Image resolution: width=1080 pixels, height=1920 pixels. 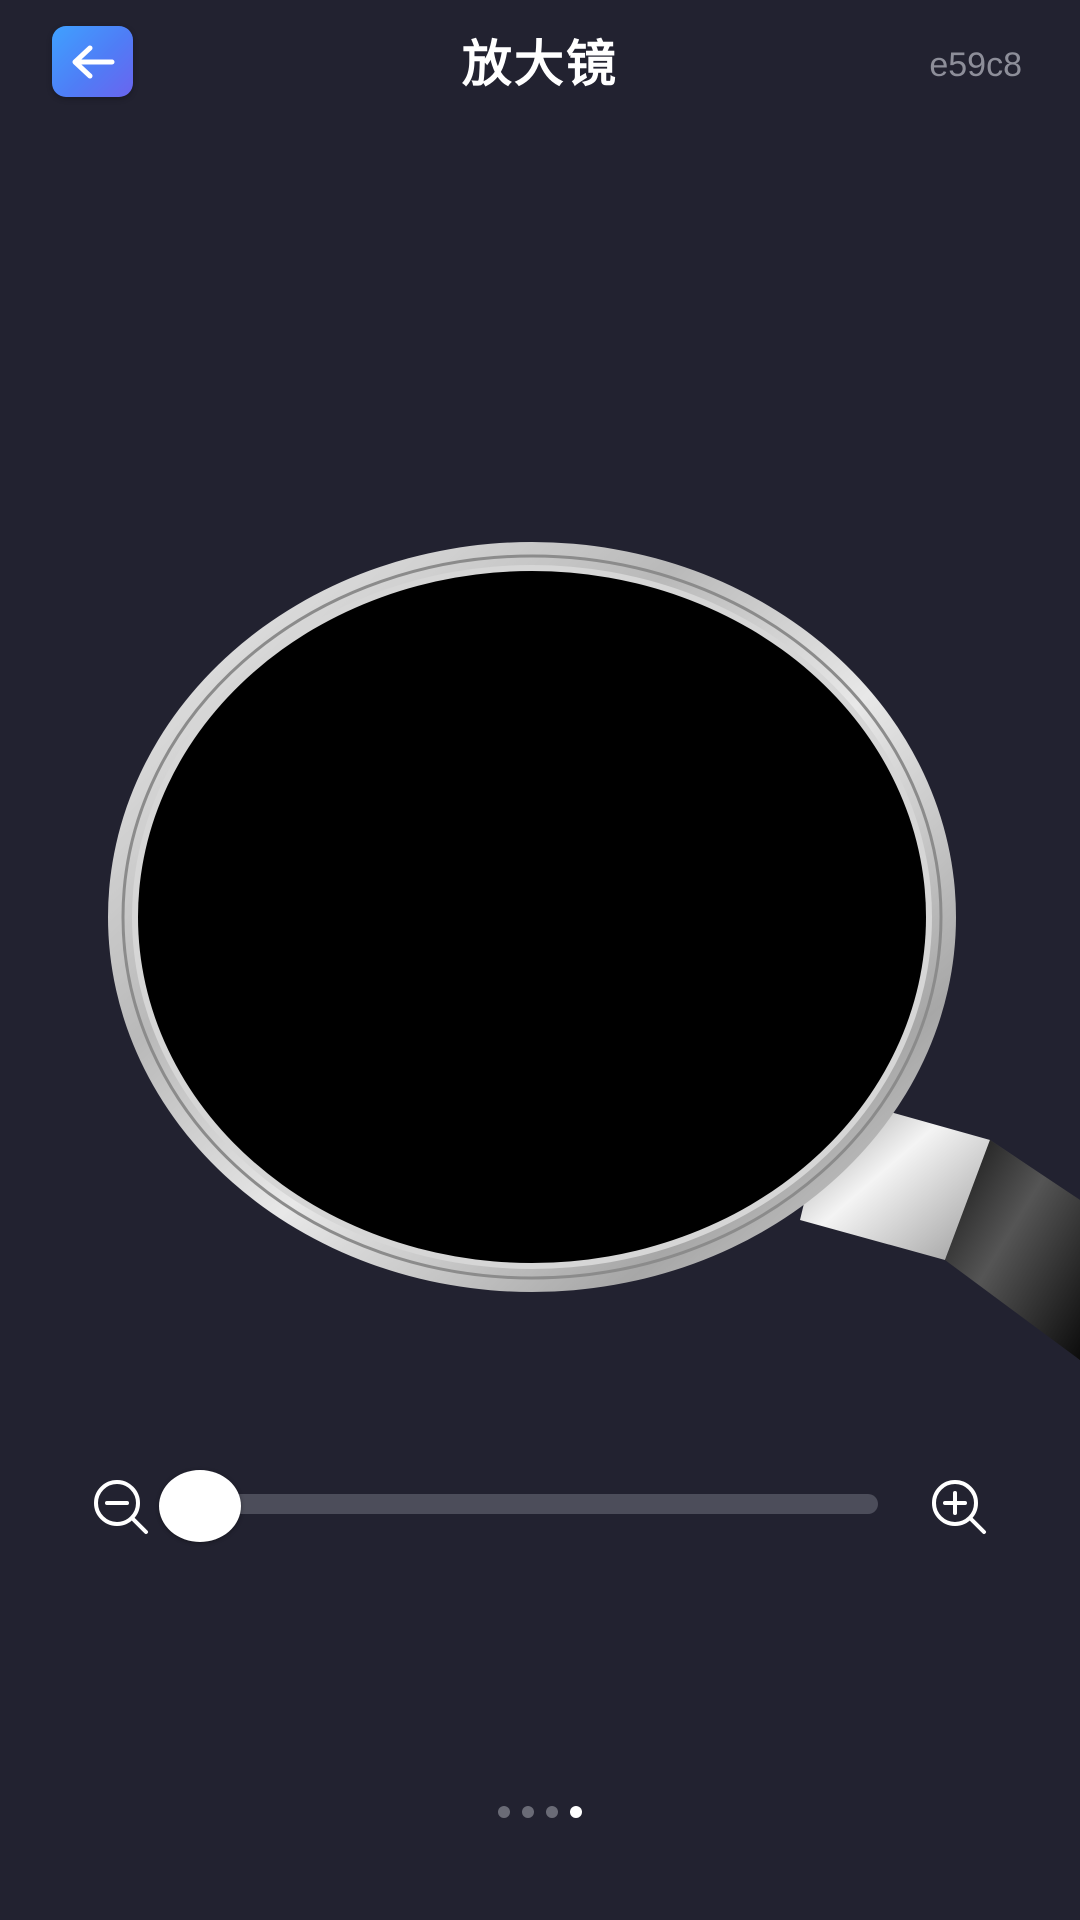 What do you see at coordinates (200, 1506) in the screenshot?
I see `zoom-slider-thumb` at bounding box center [200, 1506].